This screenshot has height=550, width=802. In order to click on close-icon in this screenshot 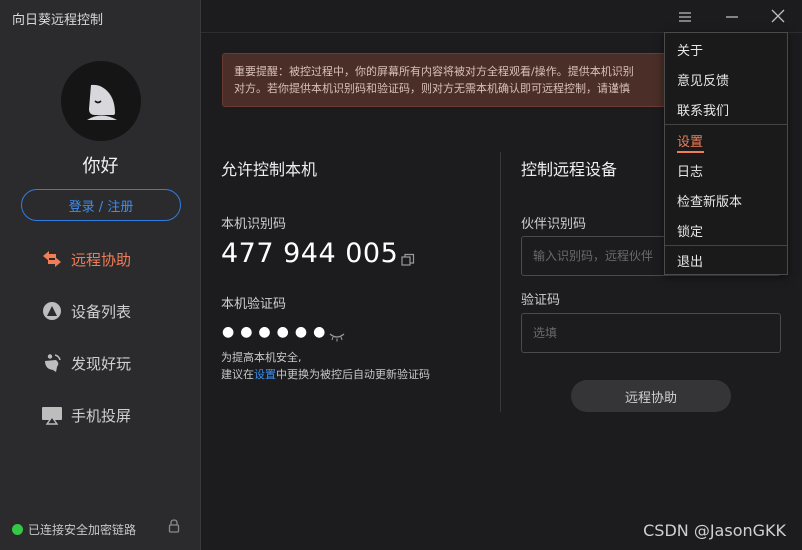, I will do `click(778, 17)`.